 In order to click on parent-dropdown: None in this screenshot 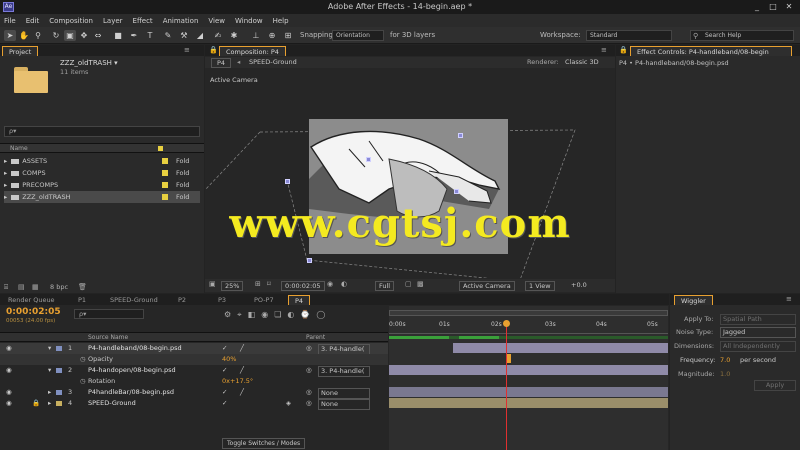, I will do `click(344, 404)`.